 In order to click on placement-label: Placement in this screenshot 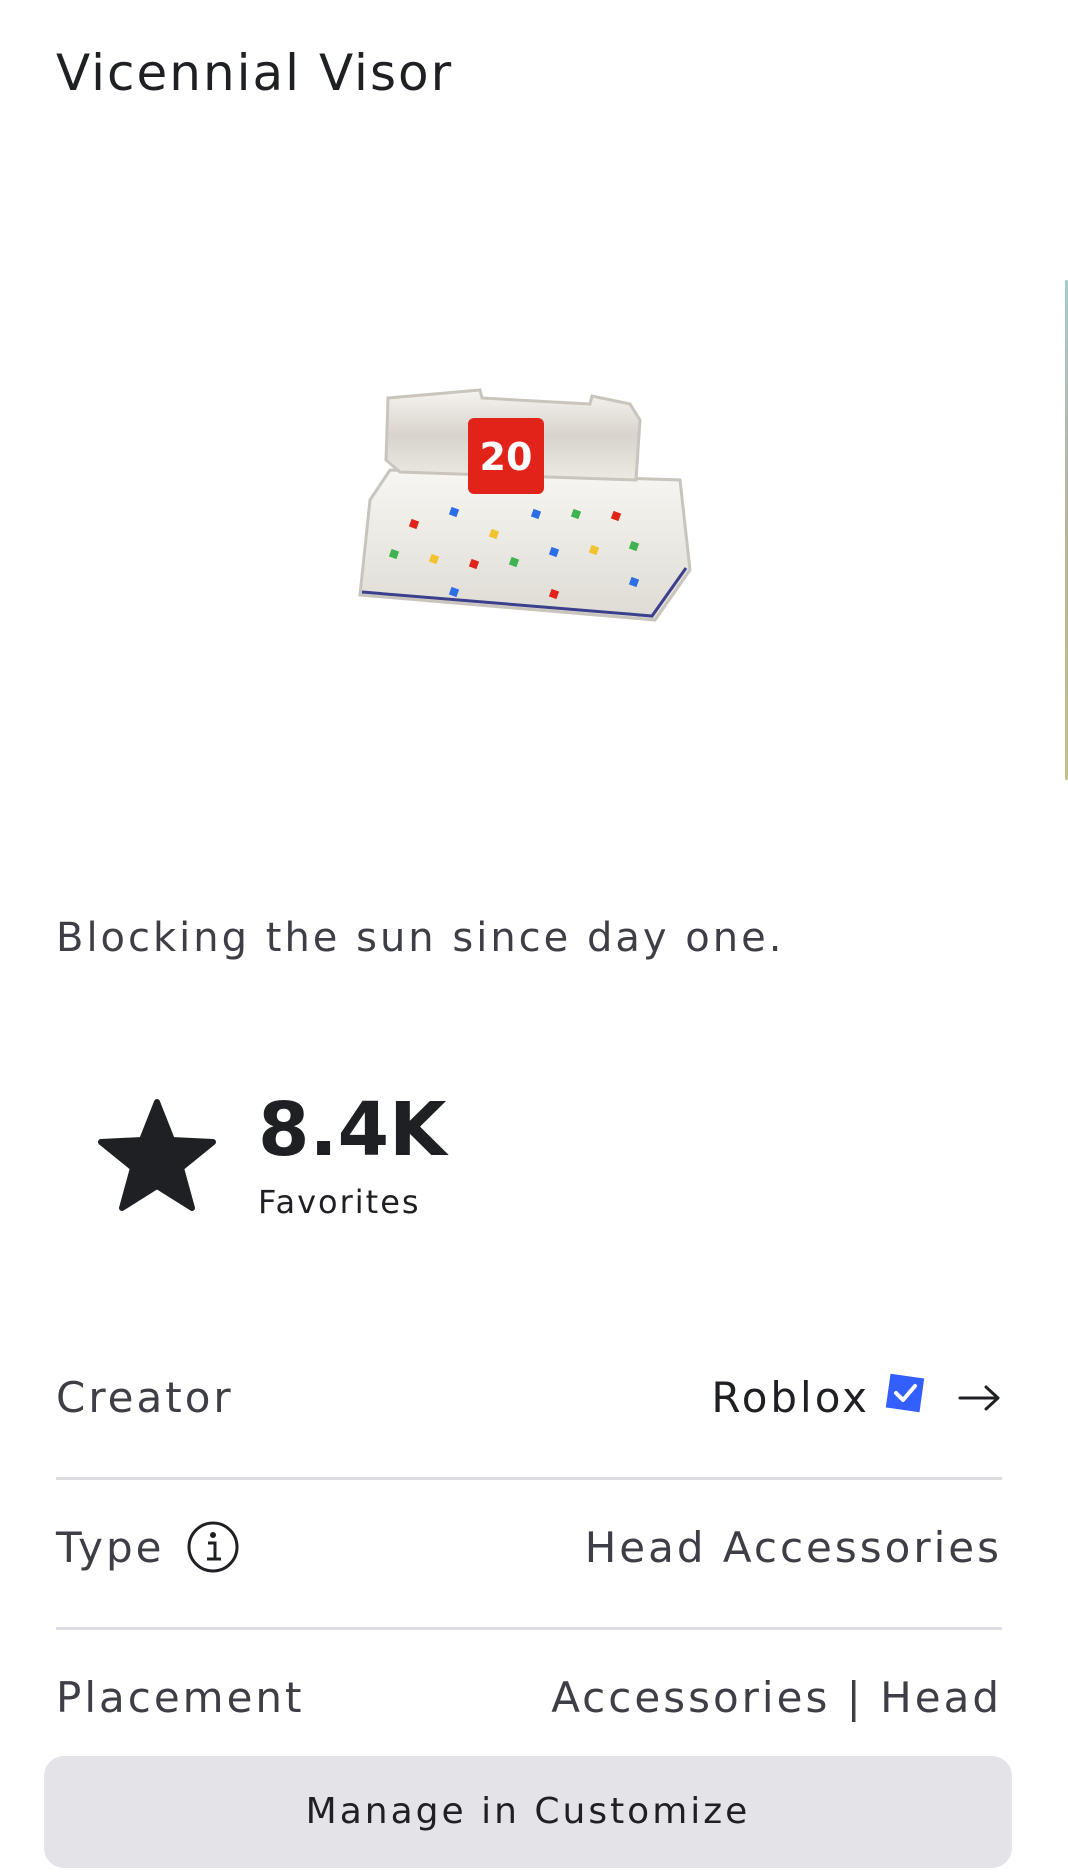, I will do `click(180, 1697)`.